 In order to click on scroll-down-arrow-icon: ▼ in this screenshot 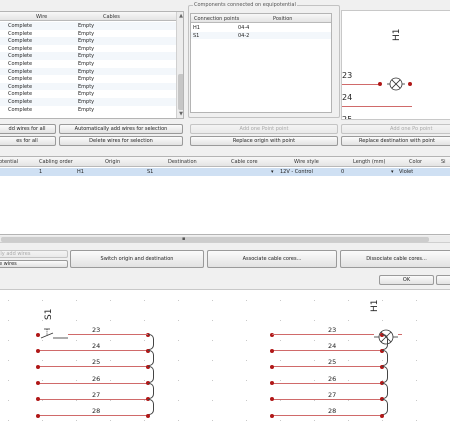, I will do `click(180, 114)`.